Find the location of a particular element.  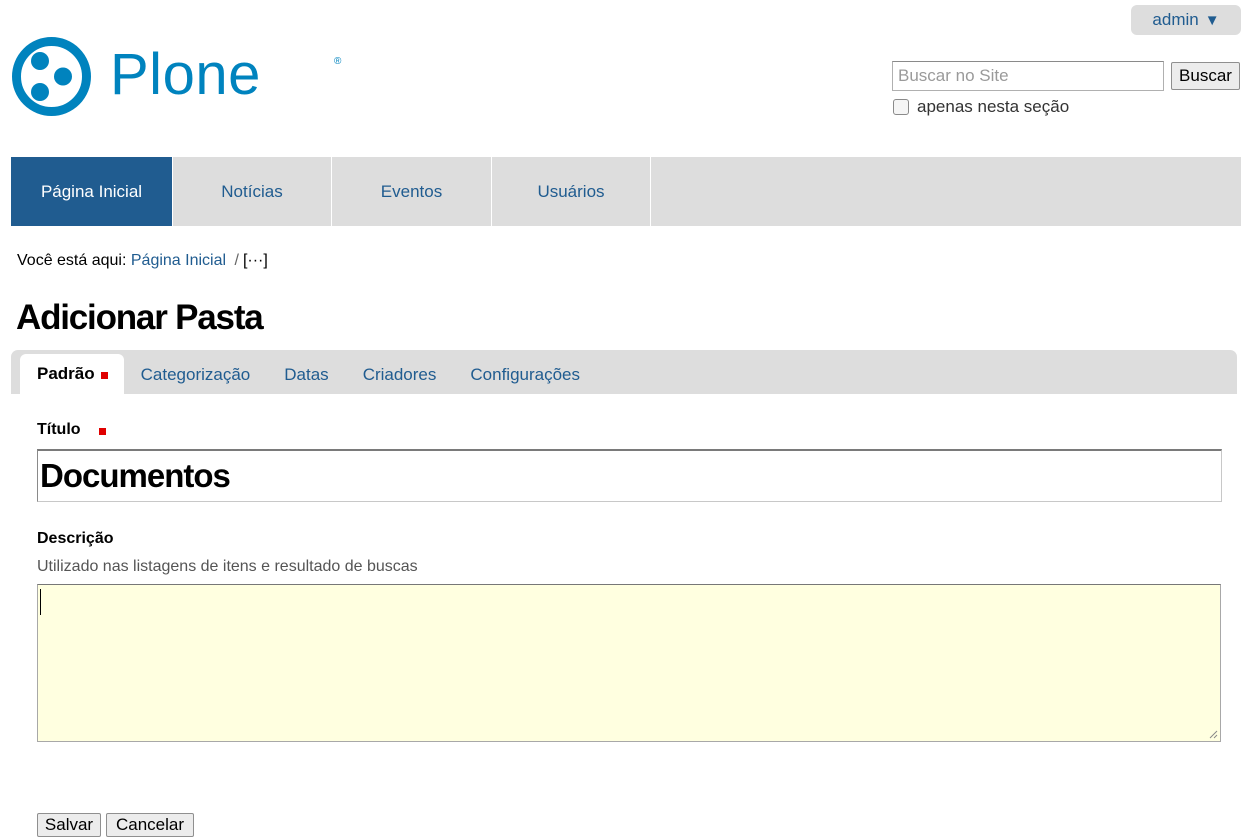

tab-label: Criadores is located at coordinates (399, 374).